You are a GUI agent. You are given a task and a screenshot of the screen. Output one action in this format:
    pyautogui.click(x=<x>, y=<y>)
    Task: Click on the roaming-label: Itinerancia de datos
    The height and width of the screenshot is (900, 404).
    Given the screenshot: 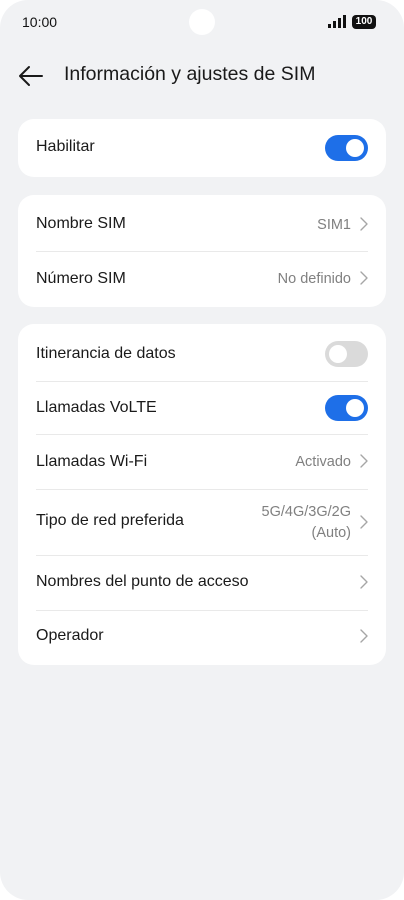 What is the action you would take?
    pyautogui.click(x=106, y=353)
    